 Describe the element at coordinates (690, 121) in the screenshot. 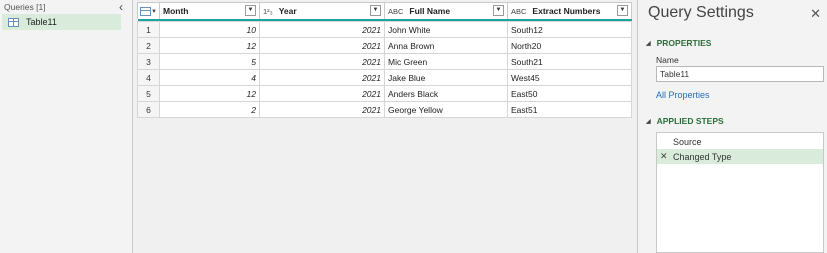

I see `section-heading-label: APPLIED STEPS` at that location.